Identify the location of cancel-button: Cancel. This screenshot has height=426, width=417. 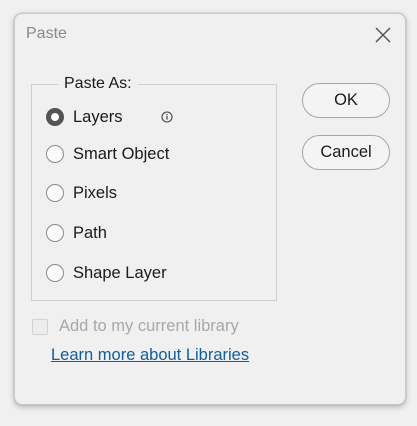
(346, 152).